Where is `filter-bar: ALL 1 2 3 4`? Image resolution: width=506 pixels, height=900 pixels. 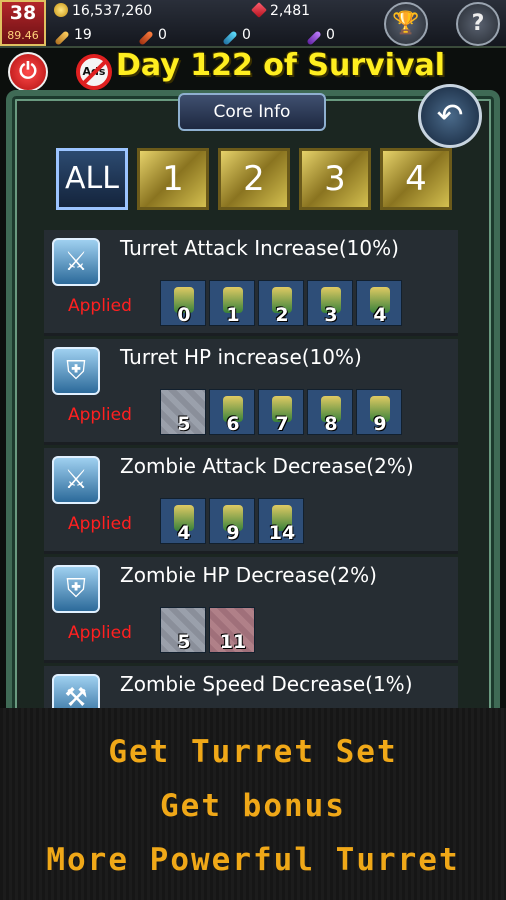 filter-bar: ALL 1 2 3 4 is located at coordinates (253, 180).